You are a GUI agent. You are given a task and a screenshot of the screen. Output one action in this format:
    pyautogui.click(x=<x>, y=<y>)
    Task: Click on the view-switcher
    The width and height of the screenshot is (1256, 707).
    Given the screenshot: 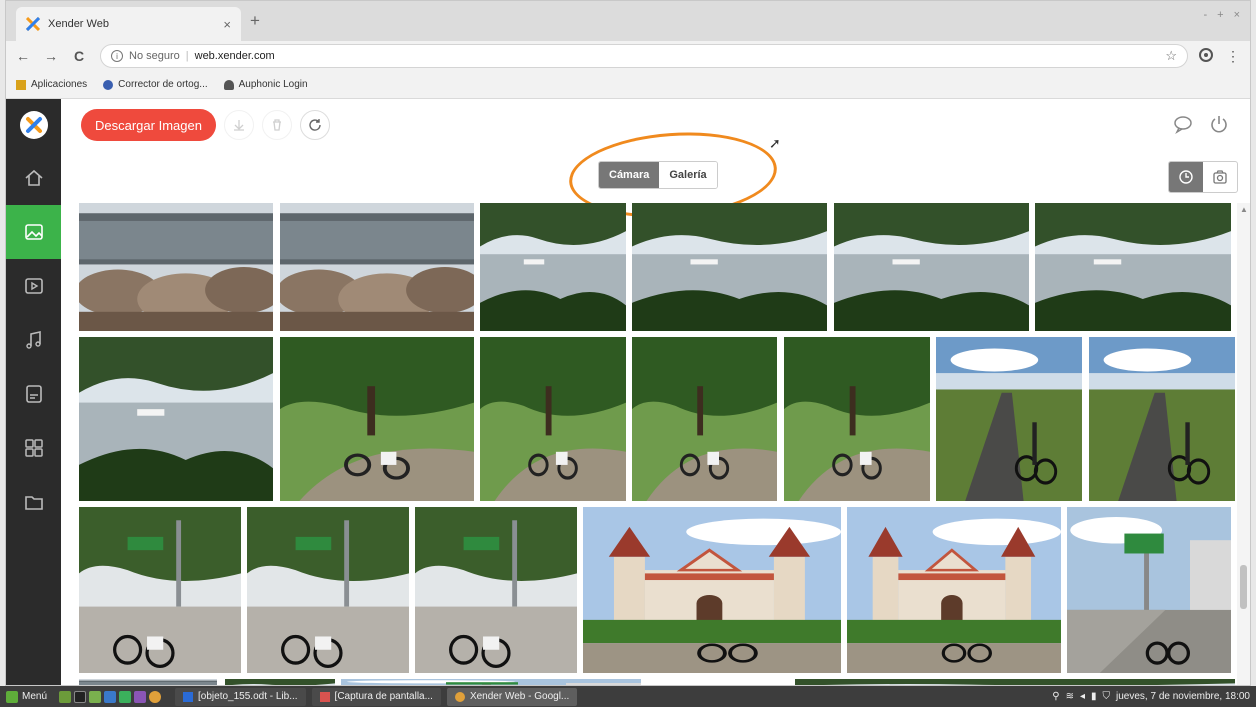 What is the action you would take?
    pyautogui.click(x=1203, y=177)
    